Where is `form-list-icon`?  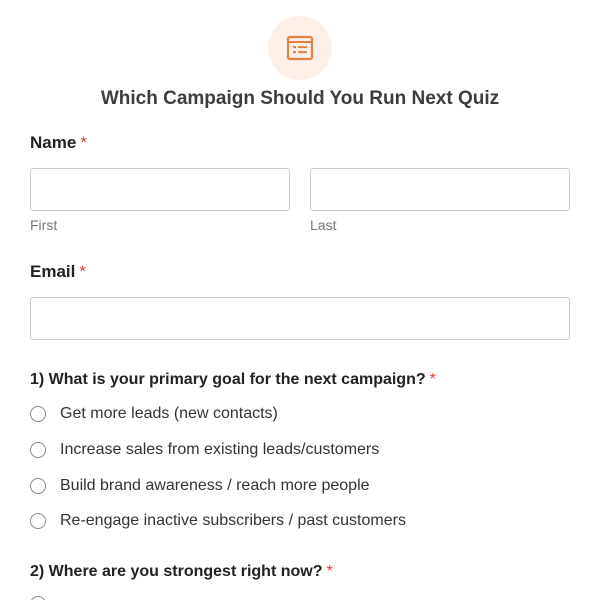 form-list-icon is located at coordinates (300, 48).